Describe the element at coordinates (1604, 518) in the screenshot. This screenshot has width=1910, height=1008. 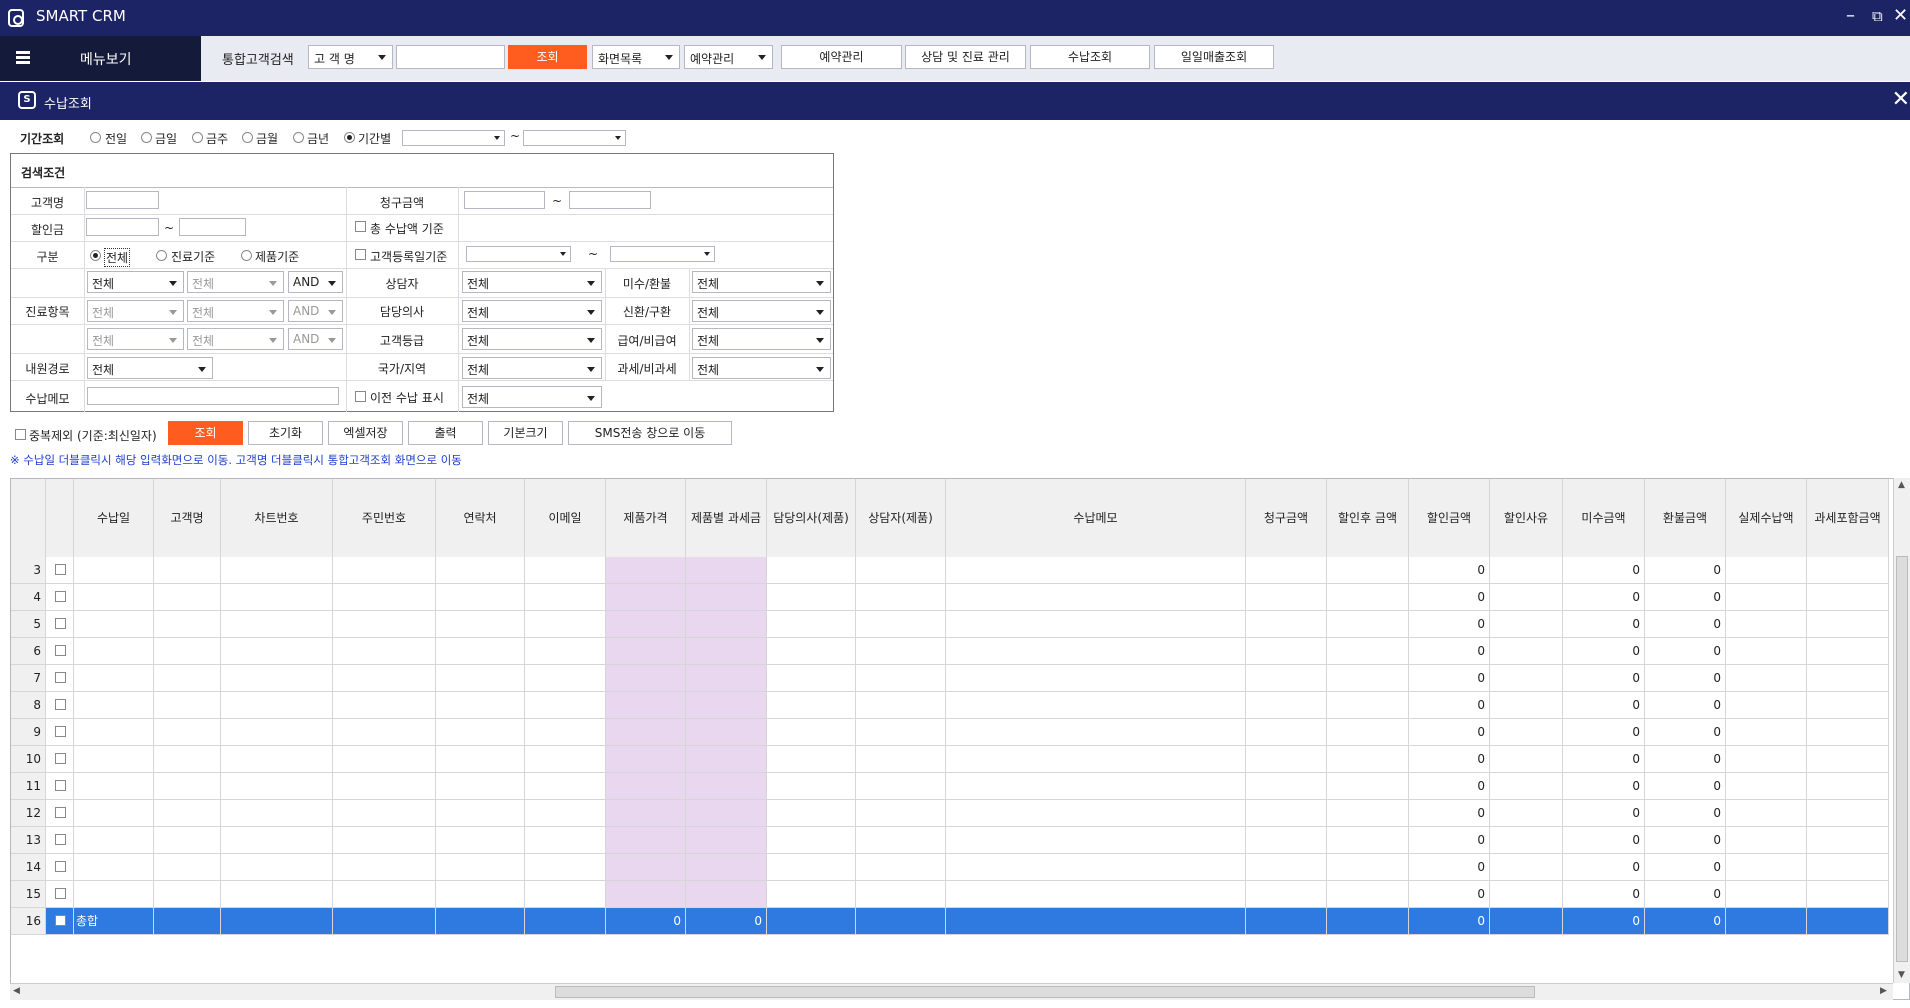
I see `column-header: 미수금액` at that location.